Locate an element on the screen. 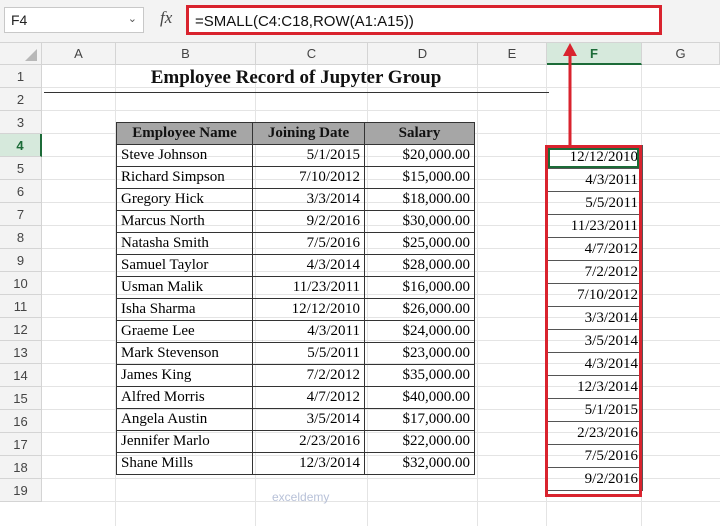  red-arrow-annotation is located at coordinates (570, 94).